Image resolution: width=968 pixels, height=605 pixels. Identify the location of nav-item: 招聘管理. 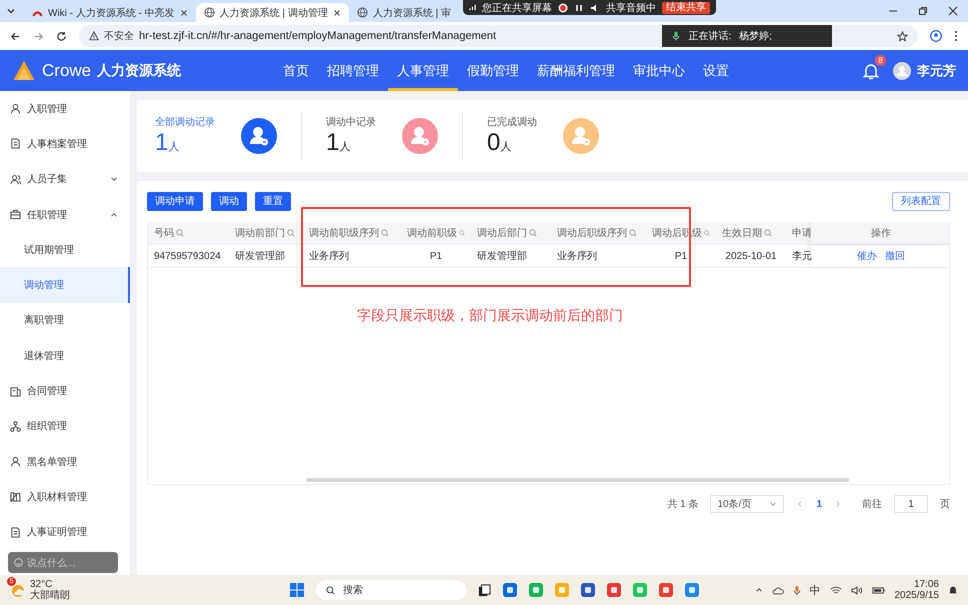
(353, 70).